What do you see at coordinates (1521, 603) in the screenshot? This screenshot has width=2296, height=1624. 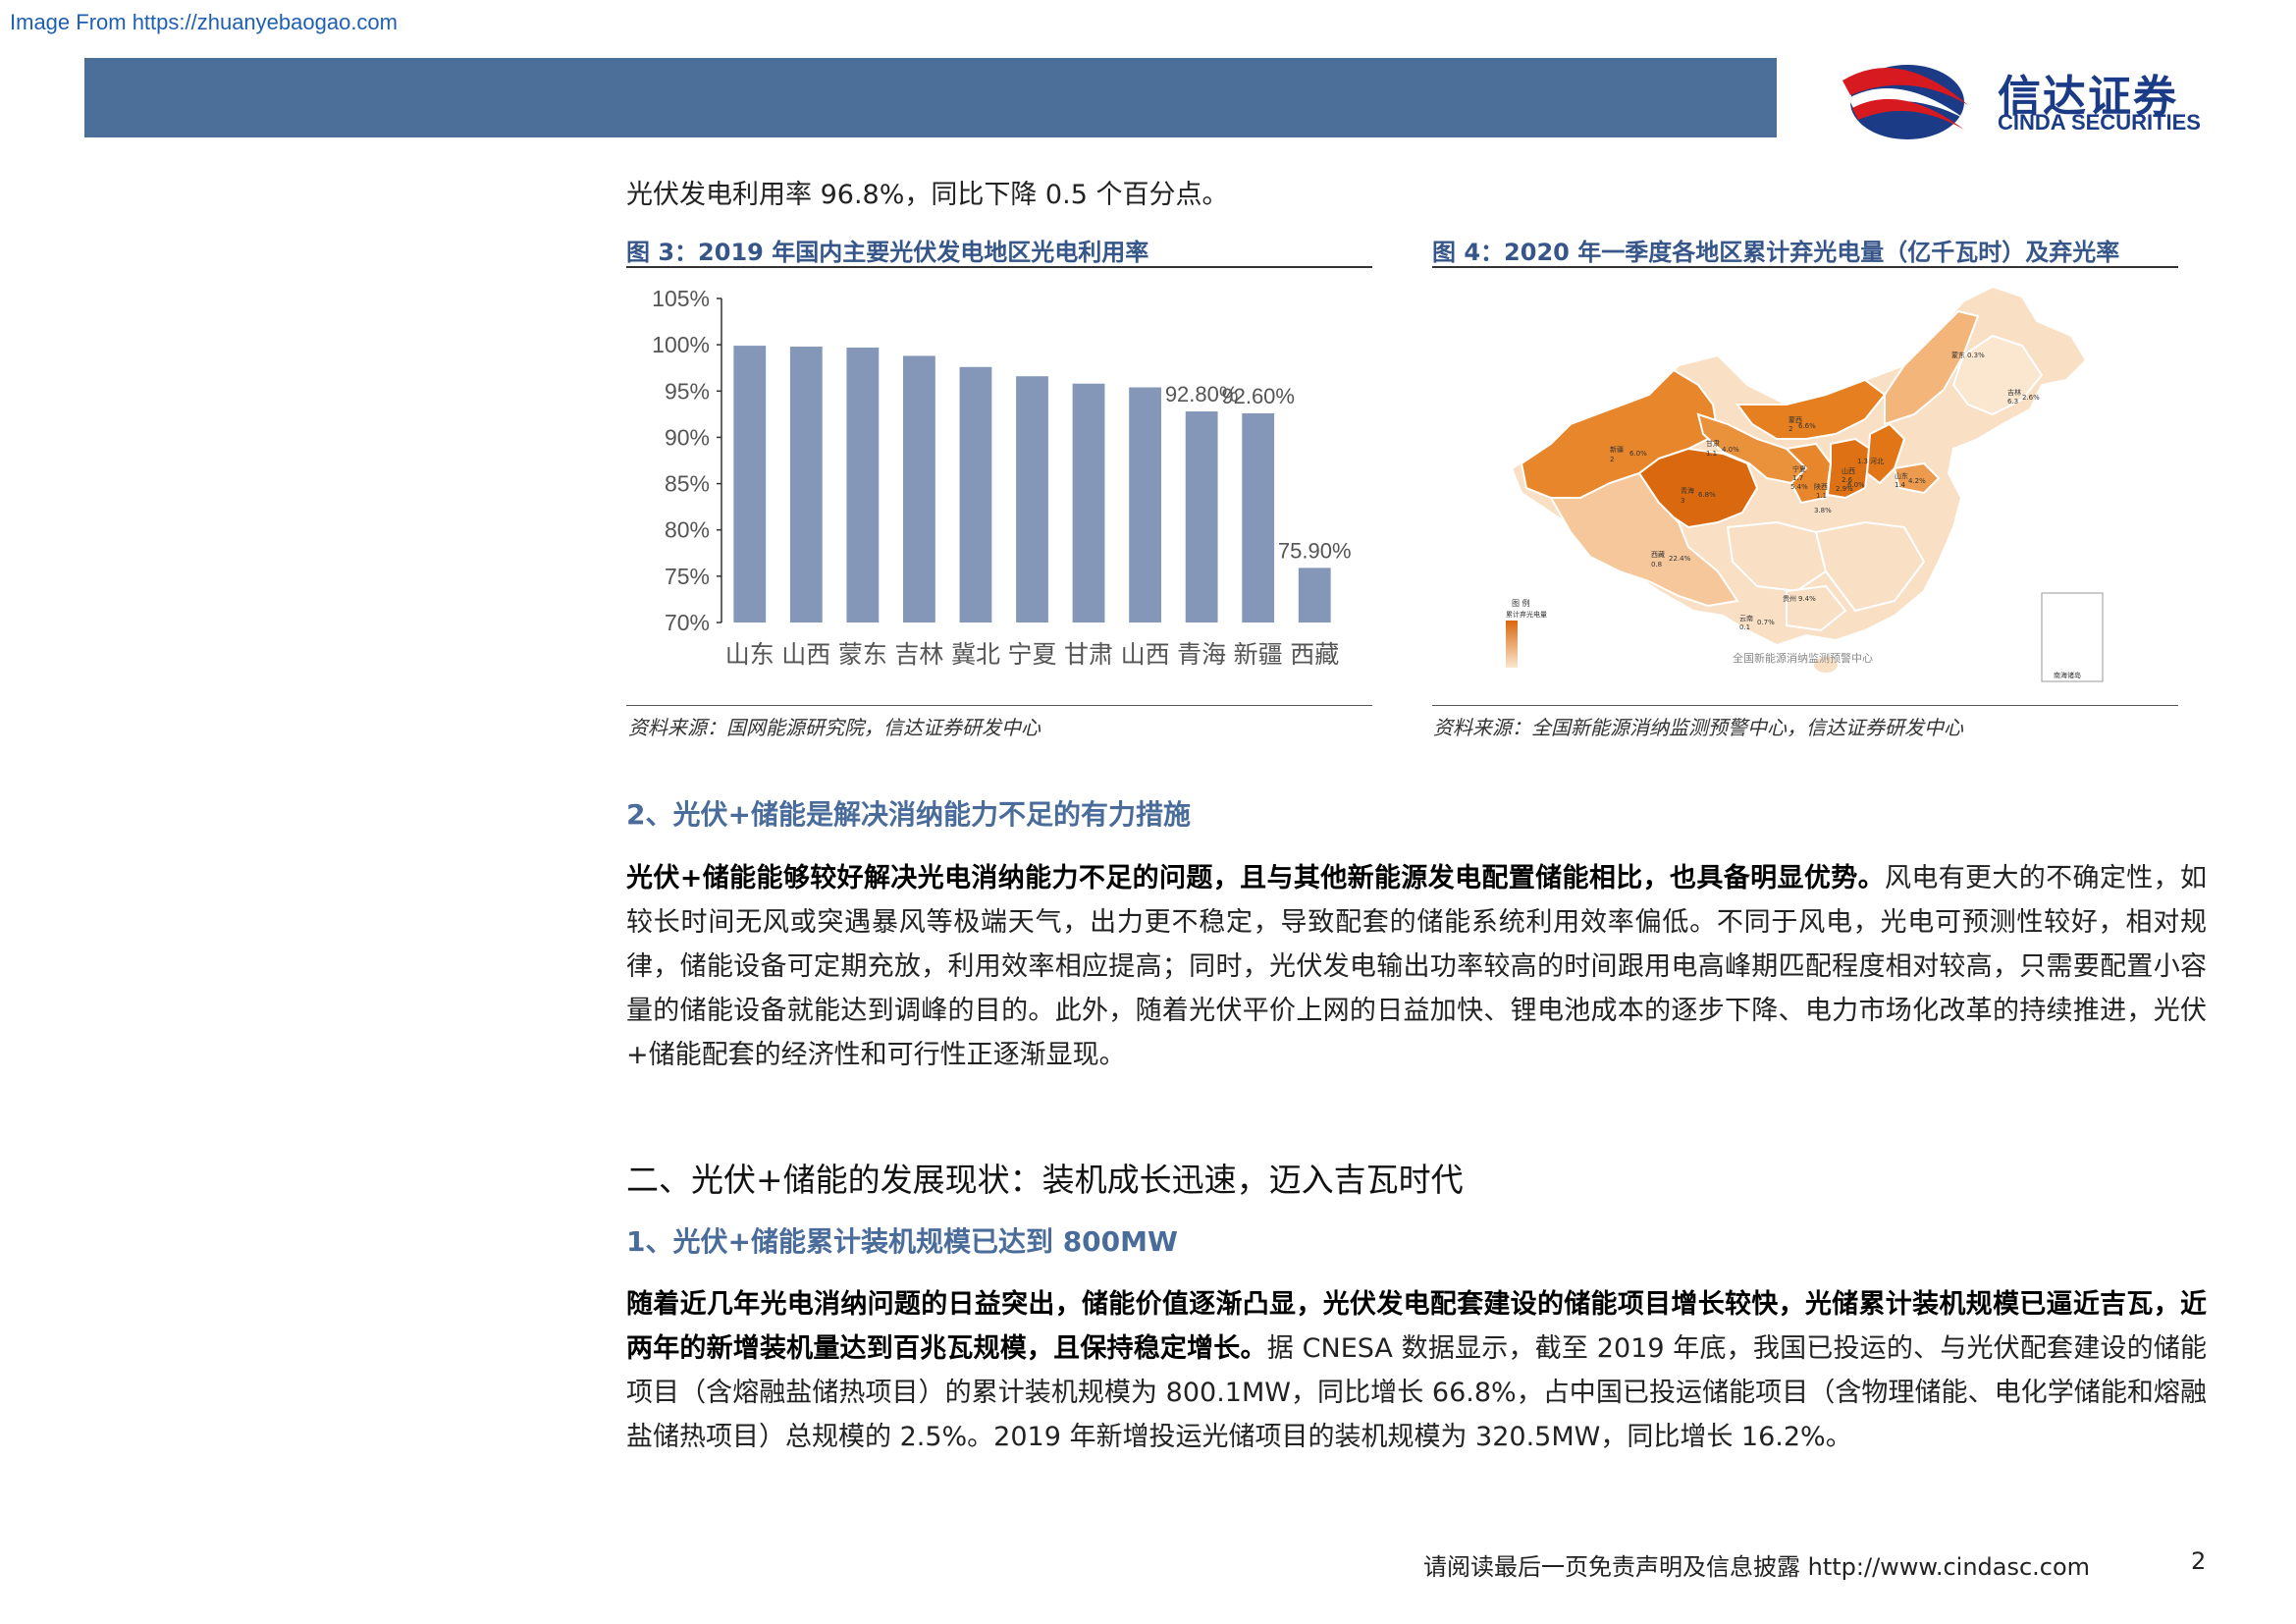 I see `map-legend-title: 图 例` at bounding box center [1521, 603].